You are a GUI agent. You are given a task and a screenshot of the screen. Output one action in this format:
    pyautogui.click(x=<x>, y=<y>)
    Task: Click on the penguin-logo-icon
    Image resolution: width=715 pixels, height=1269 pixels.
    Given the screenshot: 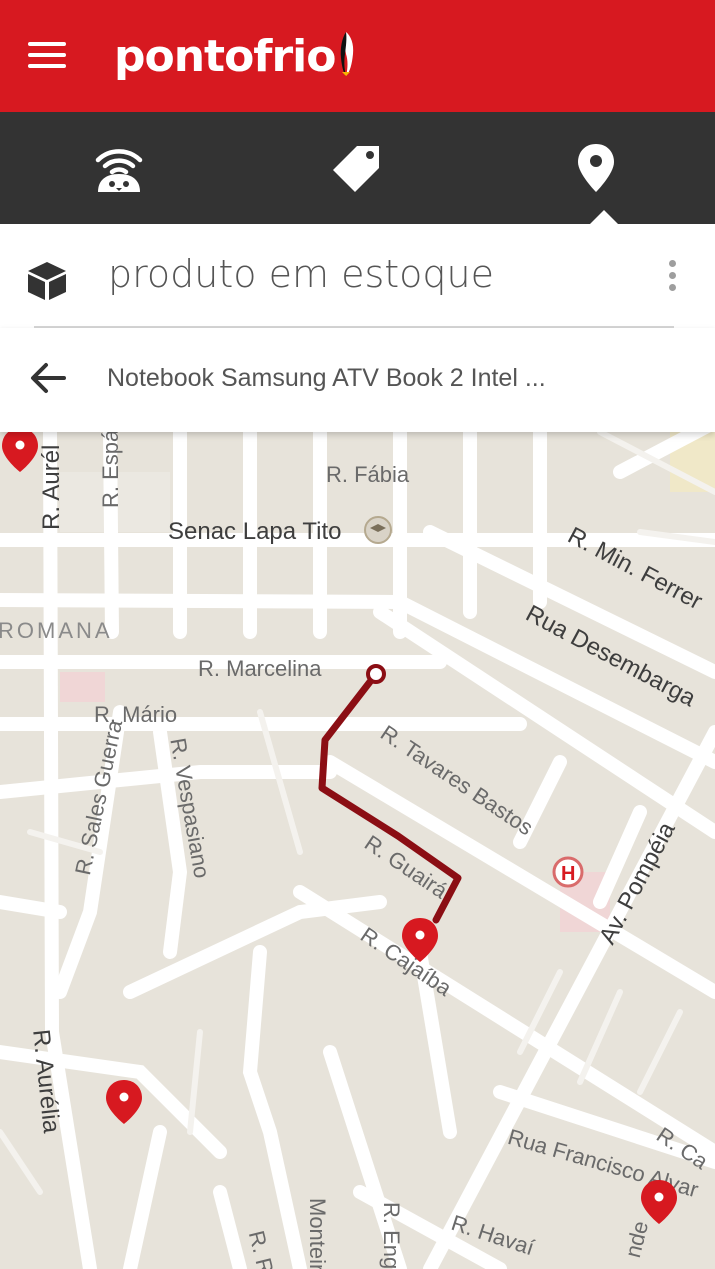 What is the action you would take?
    pyautogui.click(x=346, y=56)
    